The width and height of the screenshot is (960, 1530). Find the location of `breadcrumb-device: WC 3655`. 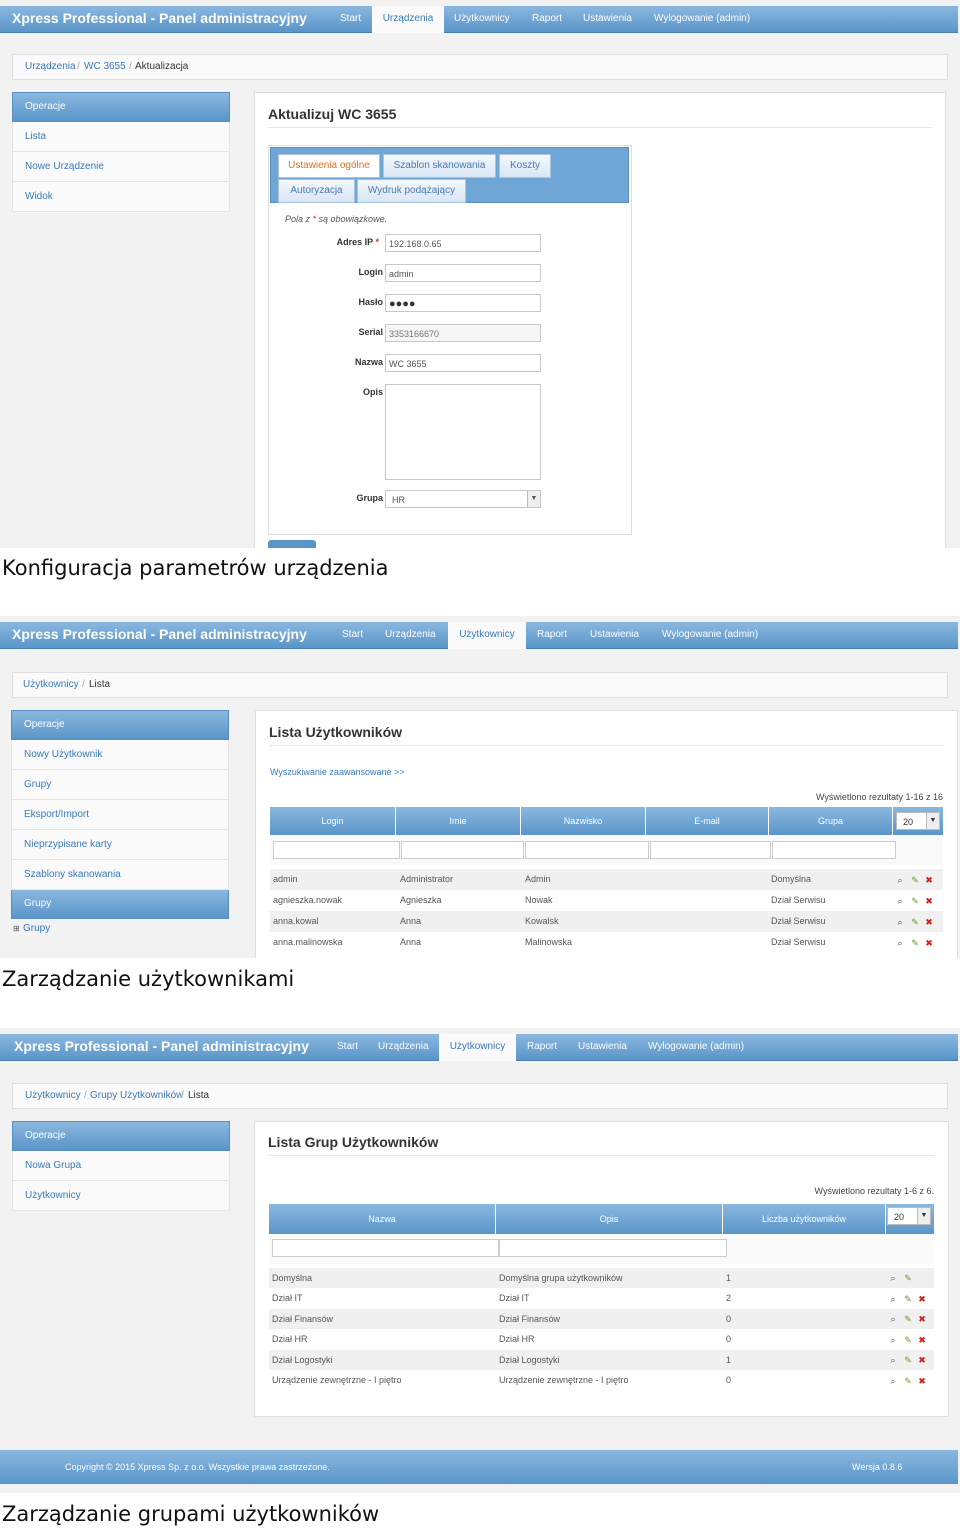

breadcrumb-device: WC 3655 is located at coordinates (105, 67).